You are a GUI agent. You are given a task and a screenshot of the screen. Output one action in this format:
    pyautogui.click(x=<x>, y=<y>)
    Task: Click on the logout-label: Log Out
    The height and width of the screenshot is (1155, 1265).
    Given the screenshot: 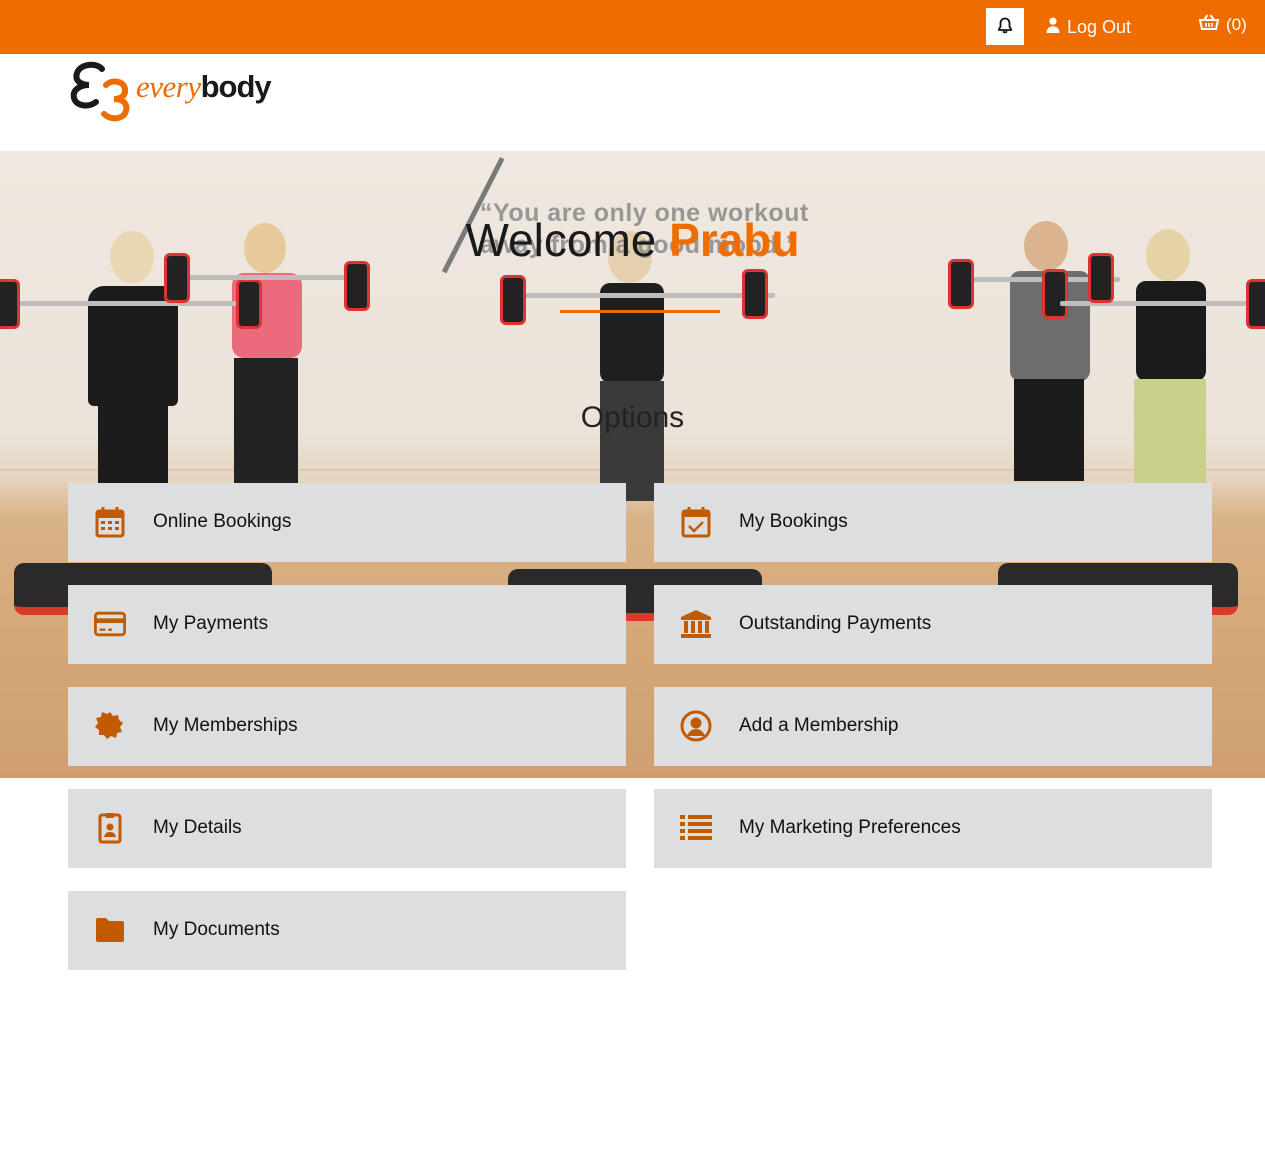 What is the action you would take?
    pyautogui.click(x=1099, y=26)
    